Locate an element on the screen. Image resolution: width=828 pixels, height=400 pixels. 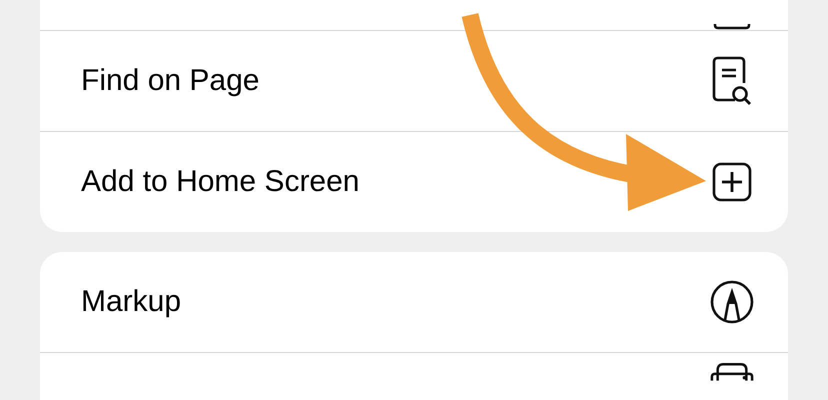
pen-circle-icon is located at coordinates (732, 302).